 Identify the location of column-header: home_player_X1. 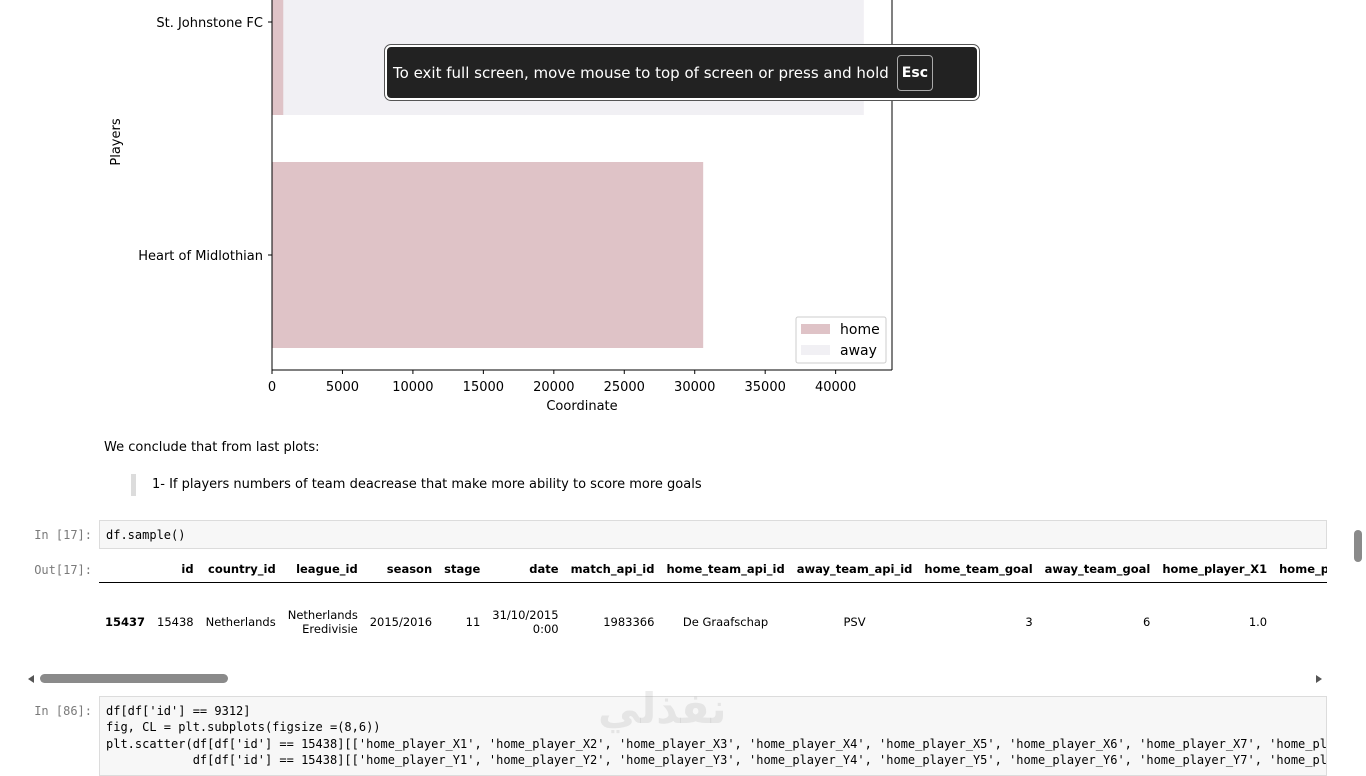
(1215, 569).